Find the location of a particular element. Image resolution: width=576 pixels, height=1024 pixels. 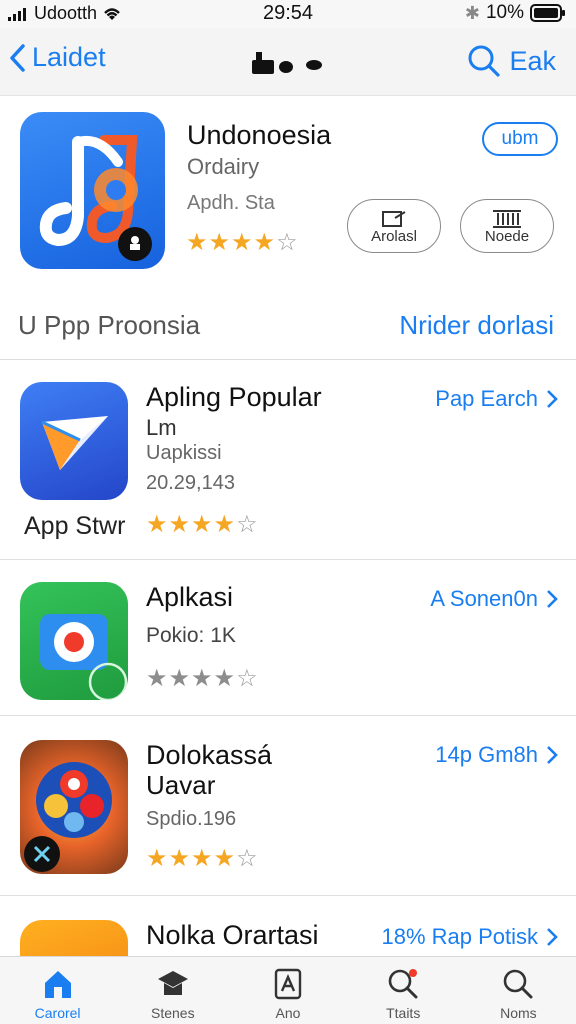

action-button-a: Arolasl is located at coordinates (394, 226).